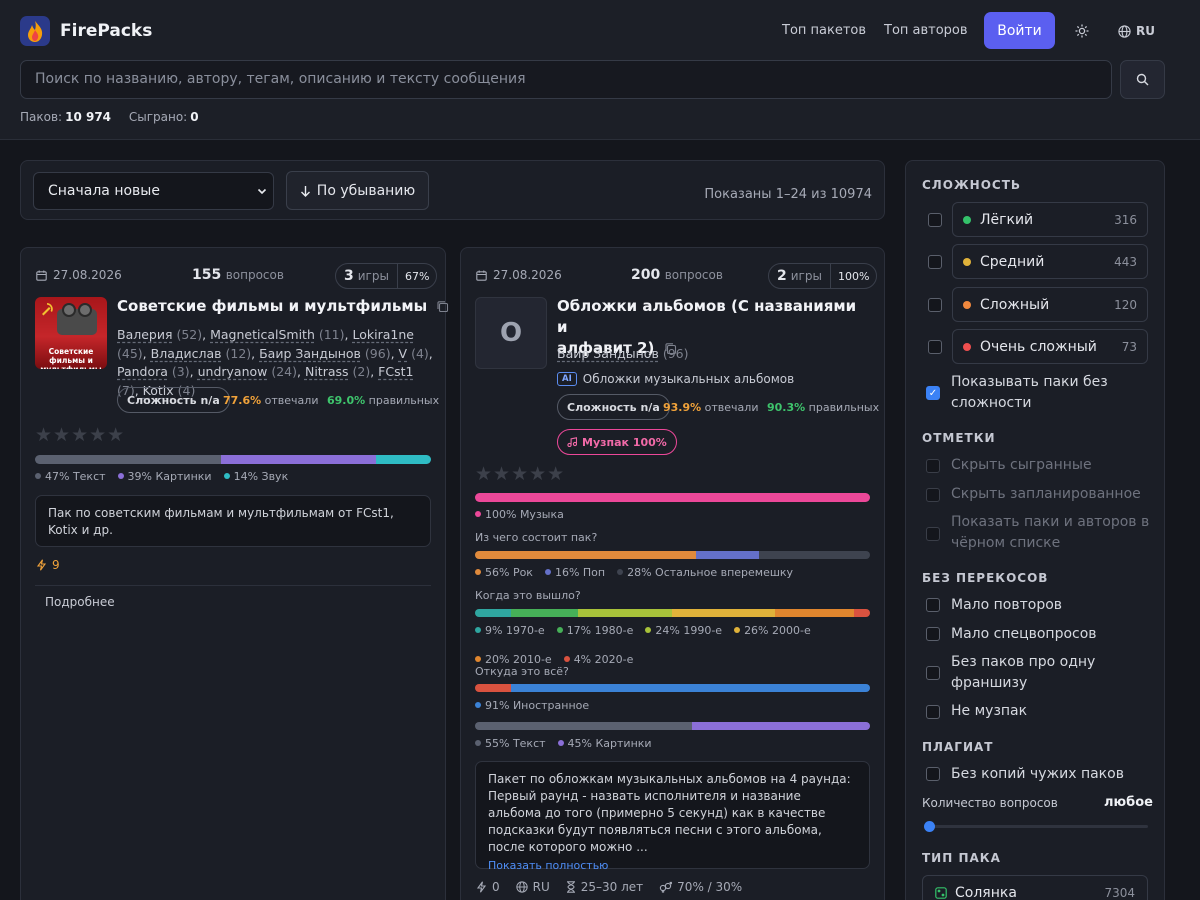 Image resolution: width=1200 pixels, height=900 pixels. What do you see at coordinates (786, 407) in the screenshot?
I see `correct-pct: 90.3%` at bounding box center [786, 407].